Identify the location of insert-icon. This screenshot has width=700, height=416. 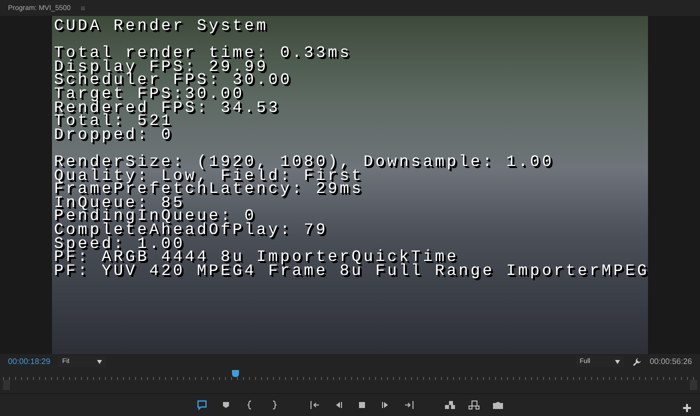
(450, 404).